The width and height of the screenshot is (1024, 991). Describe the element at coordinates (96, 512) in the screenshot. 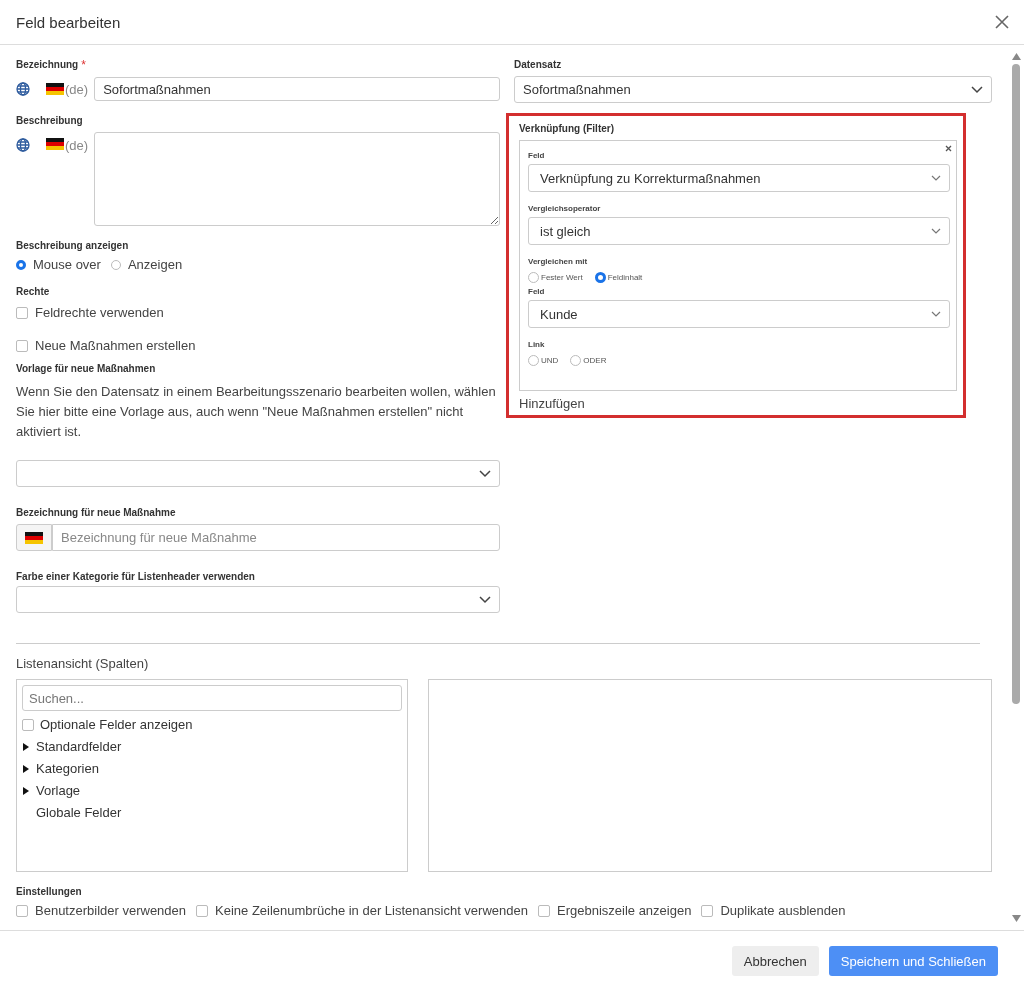

I see `field-label: Bezeichnung für neue Maßnahme` at that location.